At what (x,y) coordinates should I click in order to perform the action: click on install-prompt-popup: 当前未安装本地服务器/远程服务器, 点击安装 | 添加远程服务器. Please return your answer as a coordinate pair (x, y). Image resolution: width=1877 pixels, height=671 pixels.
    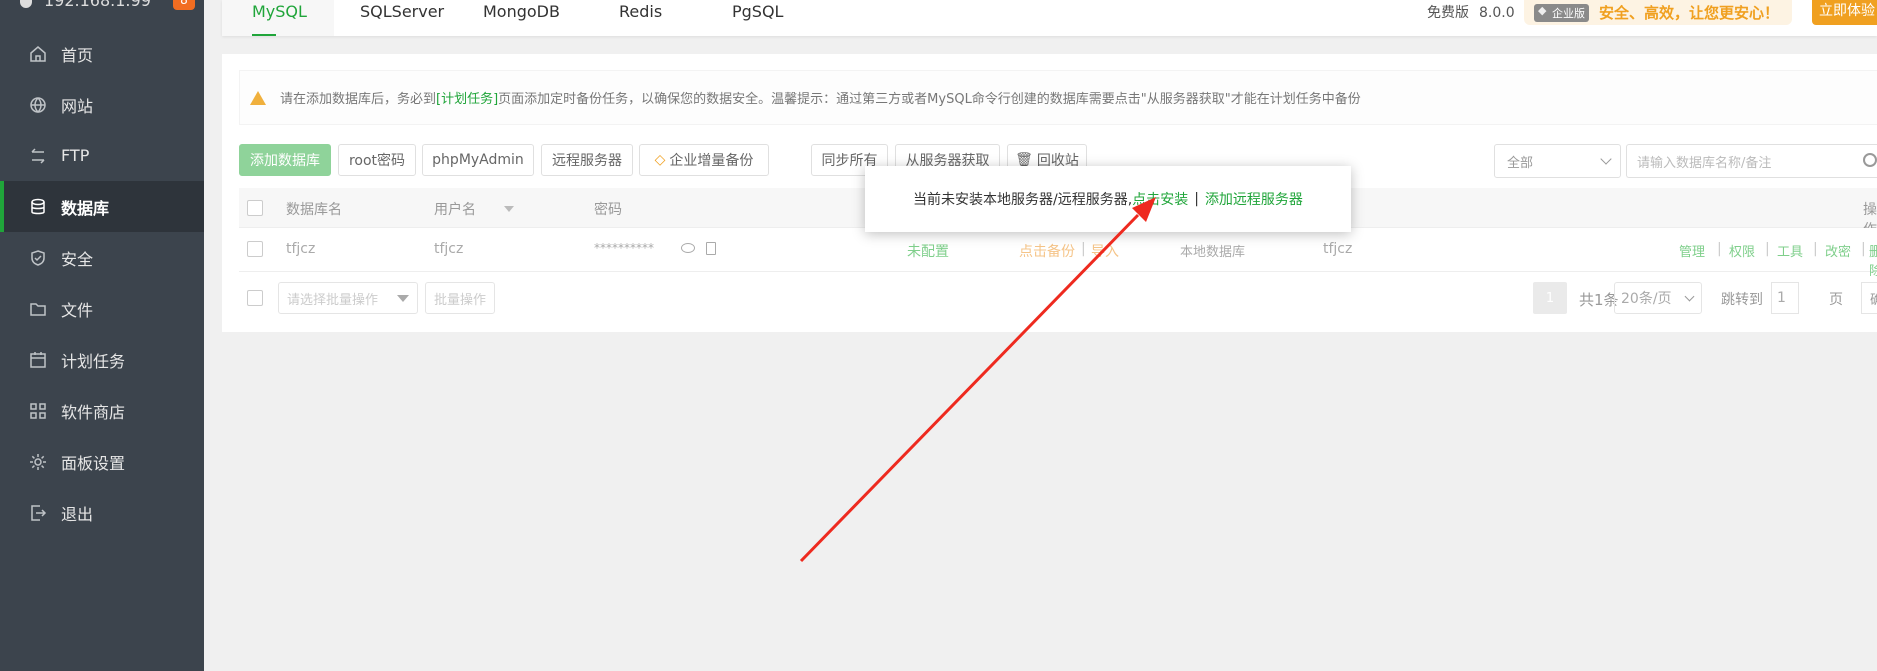
    Looking at the image, I should click on (1108, 199).